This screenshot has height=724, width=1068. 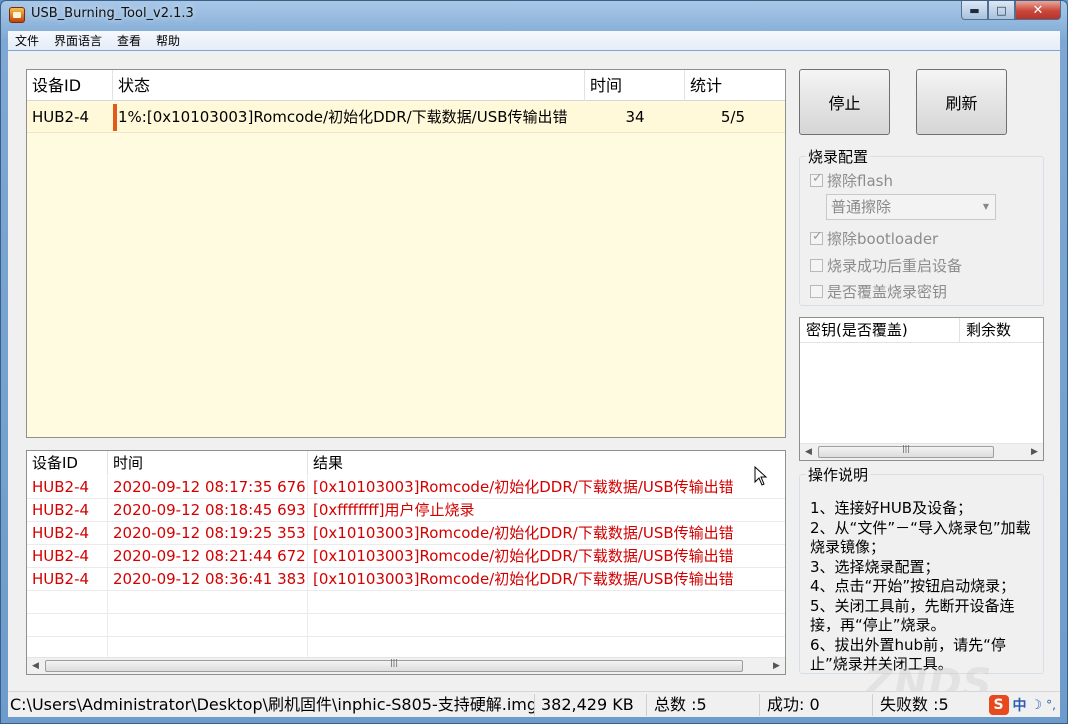 What do you see at coordinates (168, 40) in the screenshot?
I see `menu-help: 帮助` at bounding box center [168, 40].